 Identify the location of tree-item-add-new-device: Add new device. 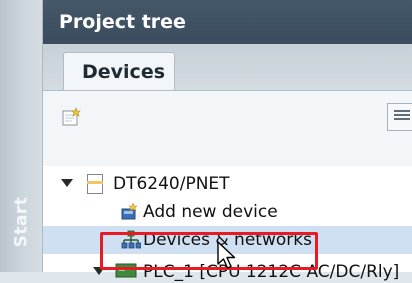
(227, 212).